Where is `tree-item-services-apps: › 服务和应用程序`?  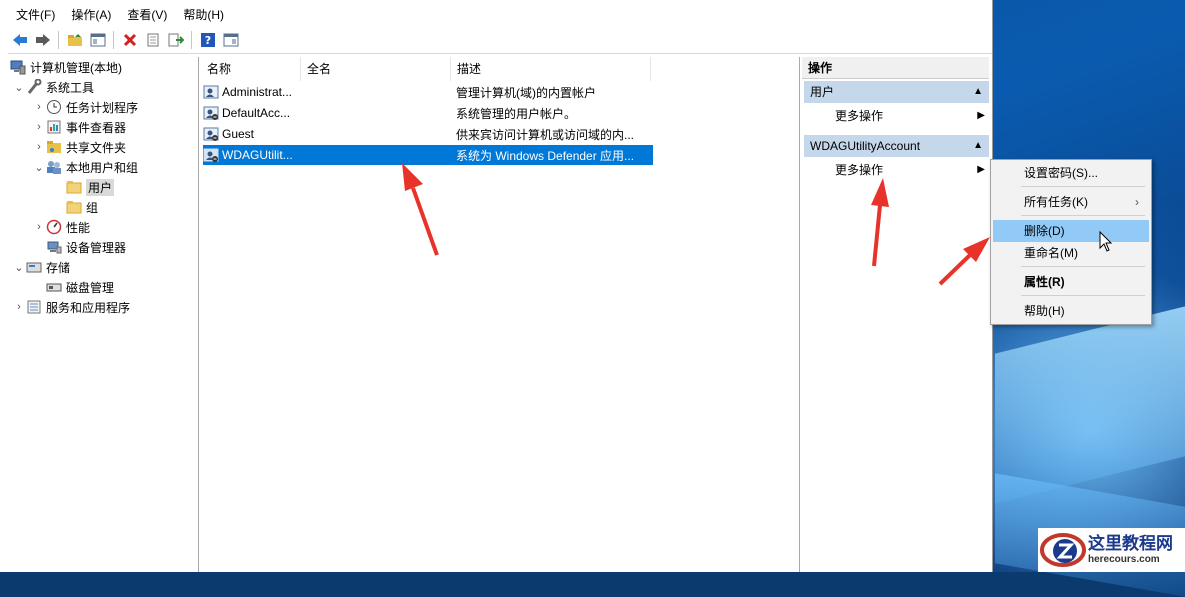
tree-item-services-apps: › 服务和应用程序 is located at coordinates (71, 307).